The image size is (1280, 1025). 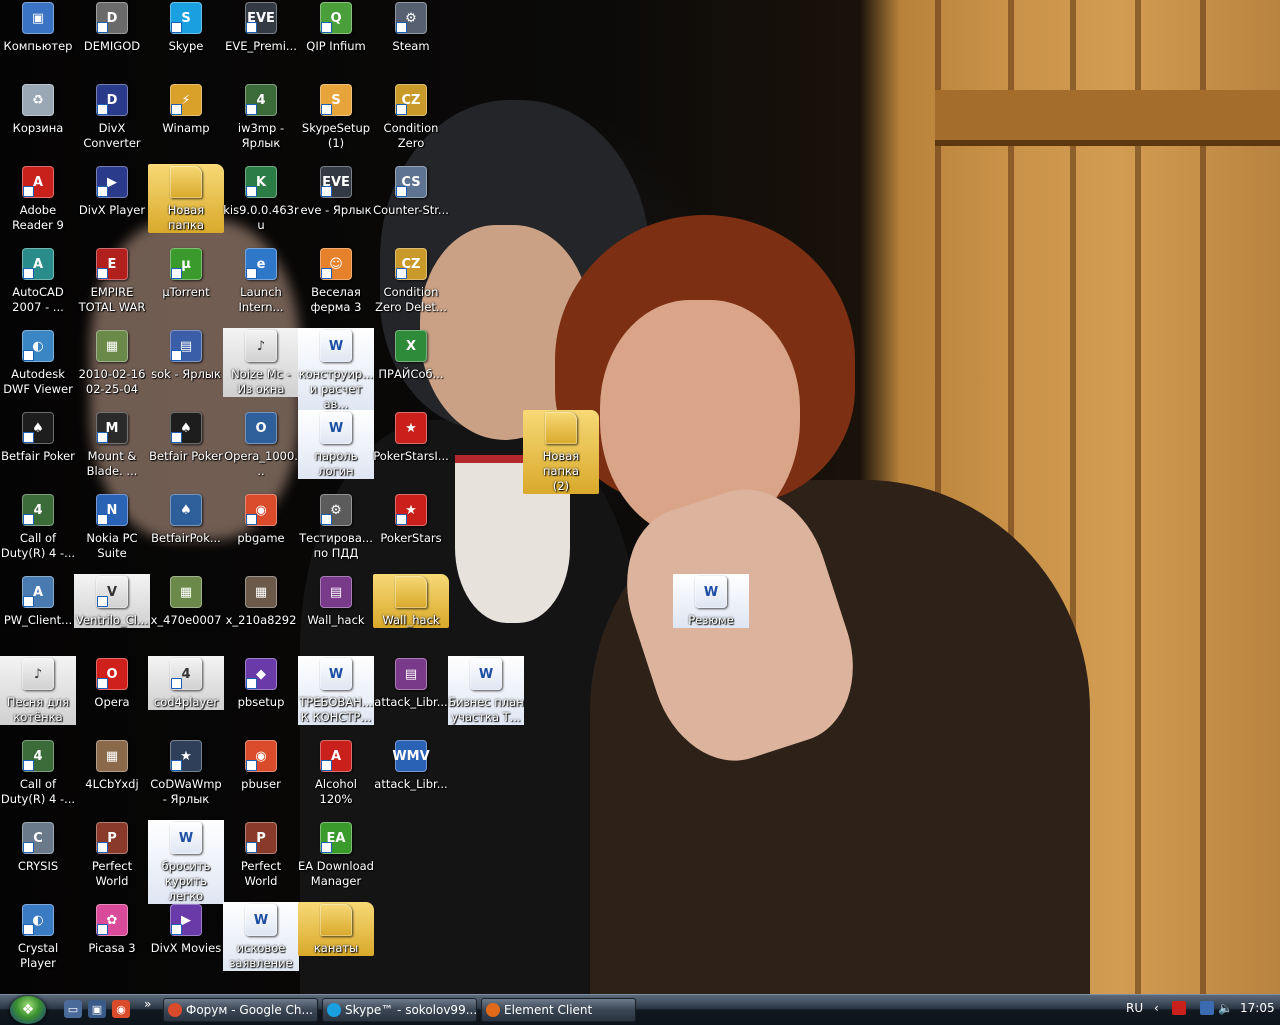 What do you see at coordinates (112, 929) in the screenshot?
I see `desktop-shortcut: ✿ Picasa 3` at bounding box center [112, 929].